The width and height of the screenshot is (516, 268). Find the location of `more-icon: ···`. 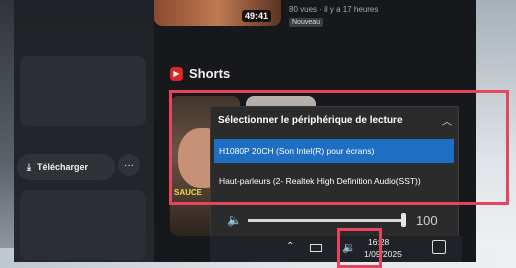

more-icon: ··· is located at coordinates (129, 165).